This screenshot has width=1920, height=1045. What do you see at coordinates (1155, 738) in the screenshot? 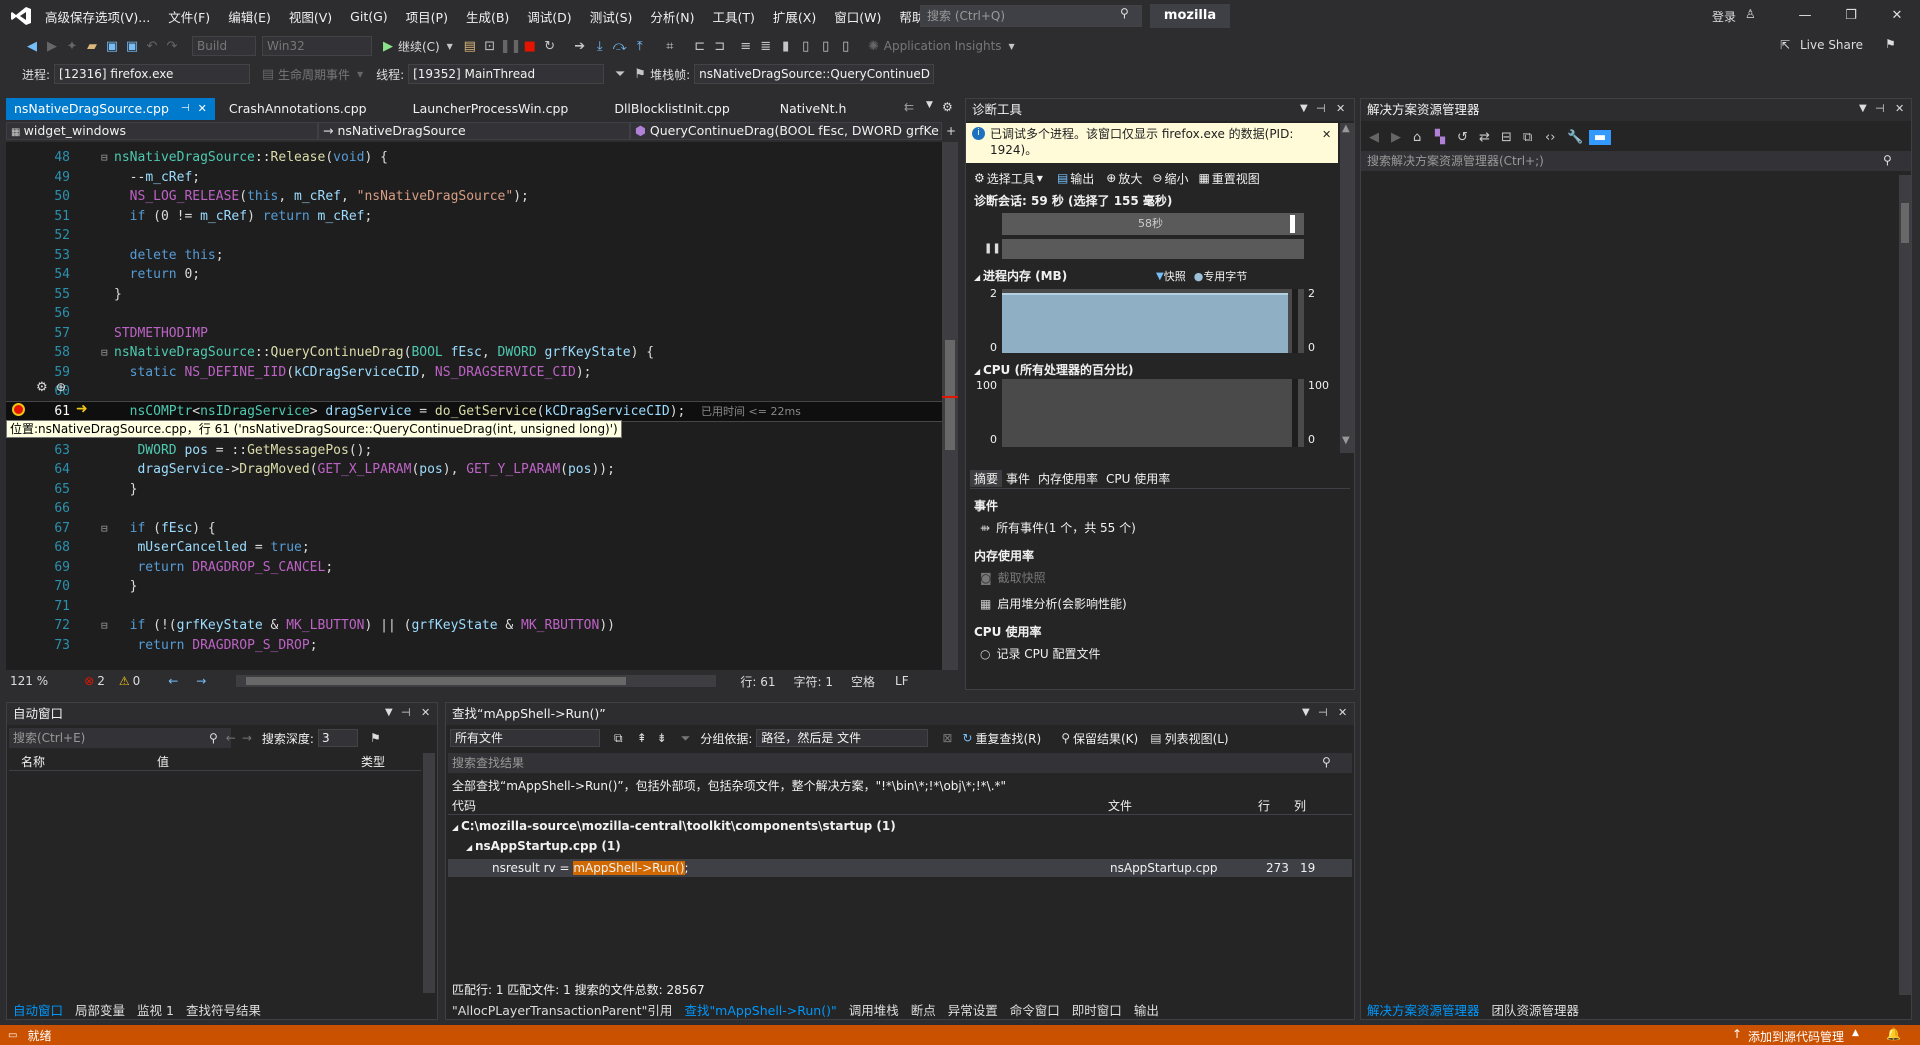
I see `list-view-icon: ▤` at bounding box center [1155, 738].